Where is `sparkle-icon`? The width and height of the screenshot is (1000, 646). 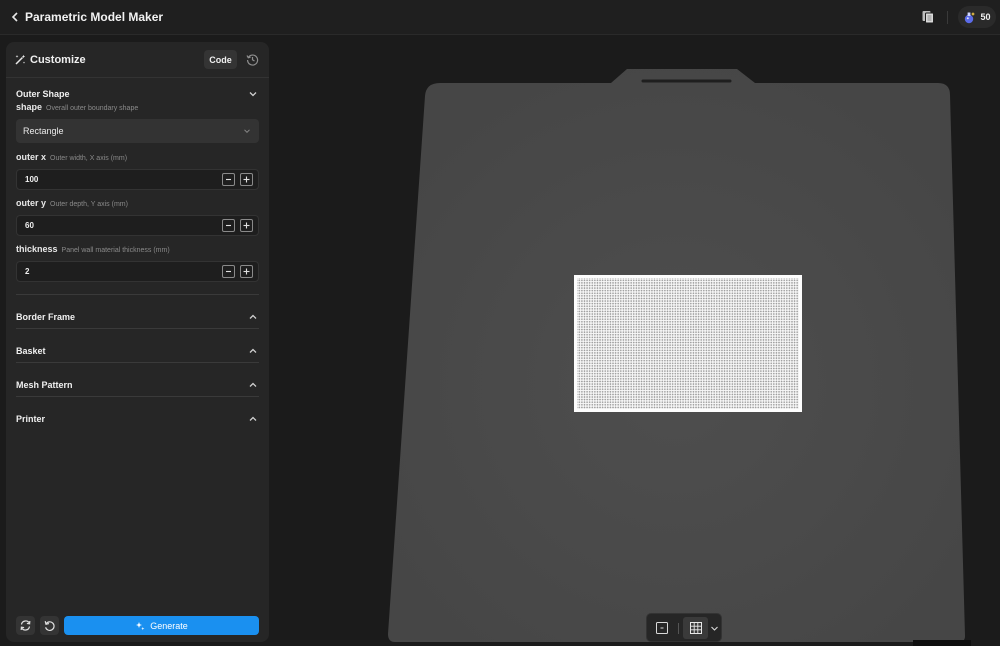
sparkle-icon is located at coordinates (140, 625).